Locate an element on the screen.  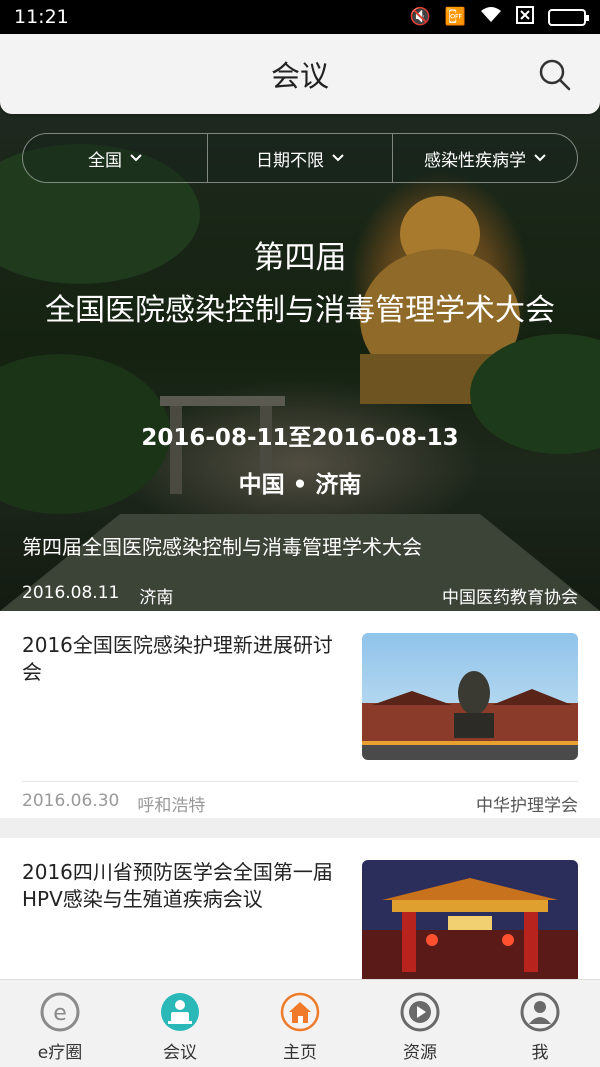
banner-title: 第四届 全国医院感染控制与消毒管理学术大会 is located at coordinates (300, 280).